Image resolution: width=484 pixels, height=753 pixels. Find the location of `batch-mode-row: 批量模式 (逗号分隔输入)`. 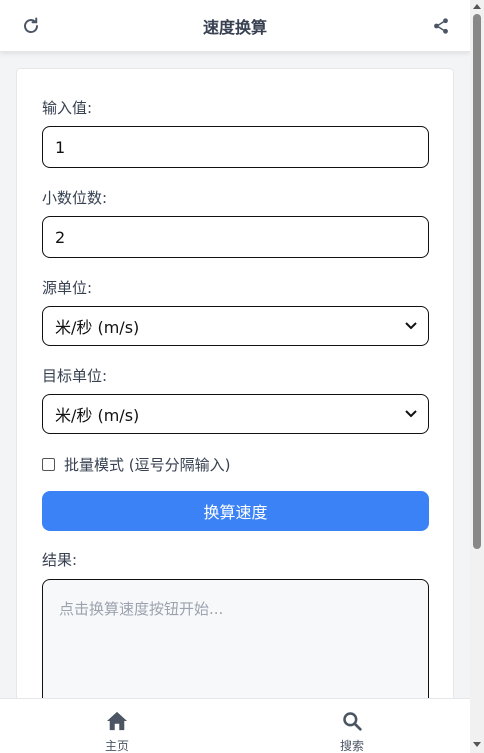

batch-mode-row: 批量模式 (逗号分隔输入) is located at coordinates (136, 464).